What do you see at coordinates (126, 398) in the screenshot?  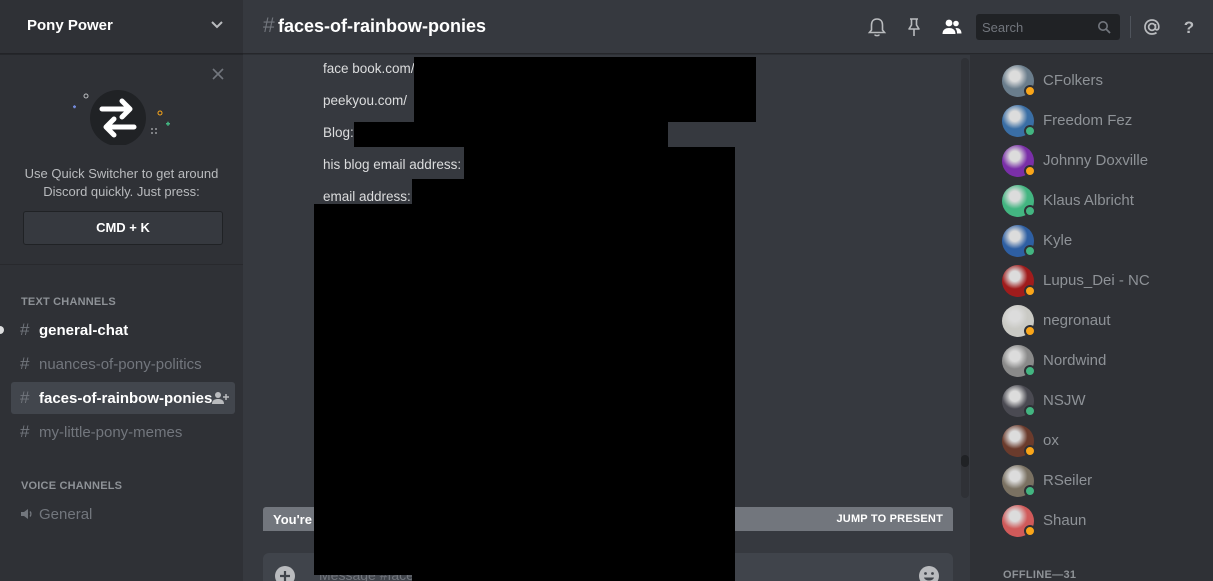 I see `channel-label: faces-of-rainbow-ponies` at bounding box center [126, 398].